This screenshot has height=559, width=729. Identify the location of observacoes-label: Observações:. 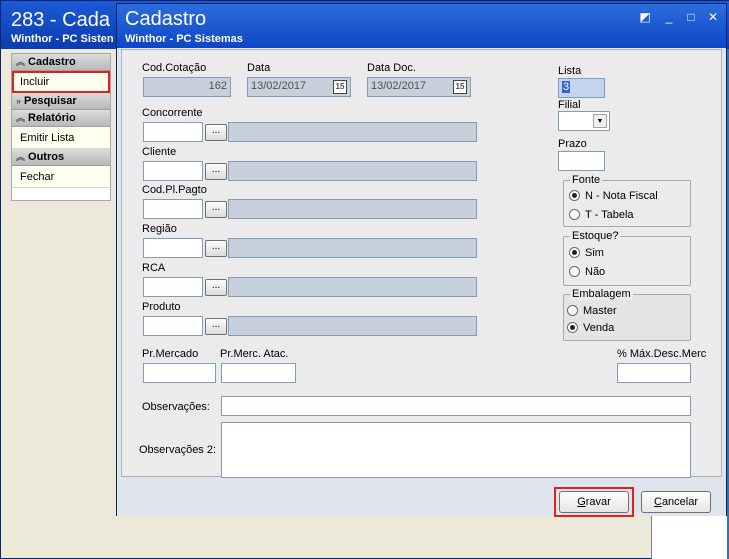
(176, 407).